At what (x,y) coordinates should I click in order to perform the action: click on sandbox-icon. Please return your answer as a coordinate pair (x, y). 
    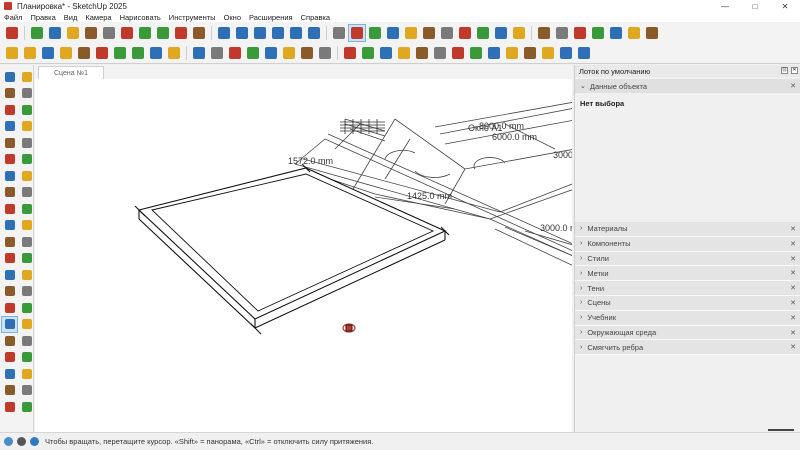
    Looking at the image, I should click on (580, 33).